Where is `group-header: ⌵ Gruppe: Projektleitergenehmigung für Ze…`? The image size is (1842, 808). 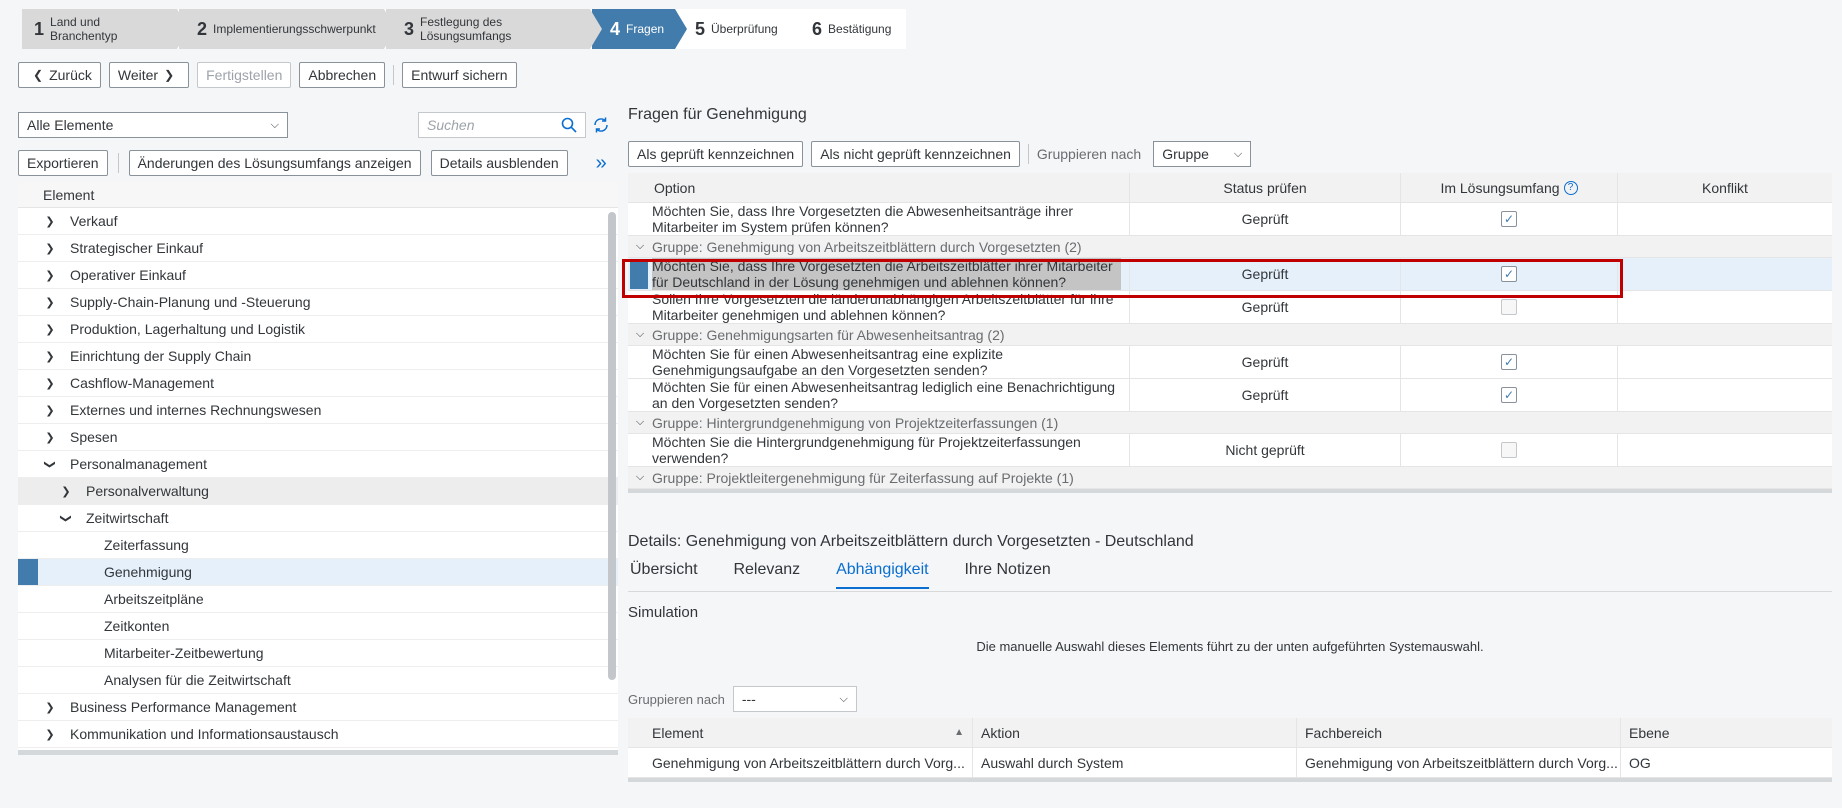
group-header: ⌵ Gruppe: Projektleitergenehmigung für Ze… is located at coordinates (1230, 478).